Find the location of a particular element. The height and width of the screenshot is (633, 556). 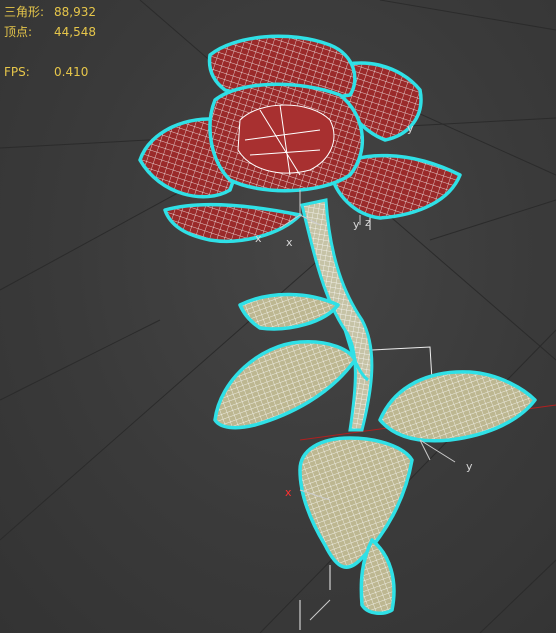

leaf-bottom is located at coordinates (356, 502).